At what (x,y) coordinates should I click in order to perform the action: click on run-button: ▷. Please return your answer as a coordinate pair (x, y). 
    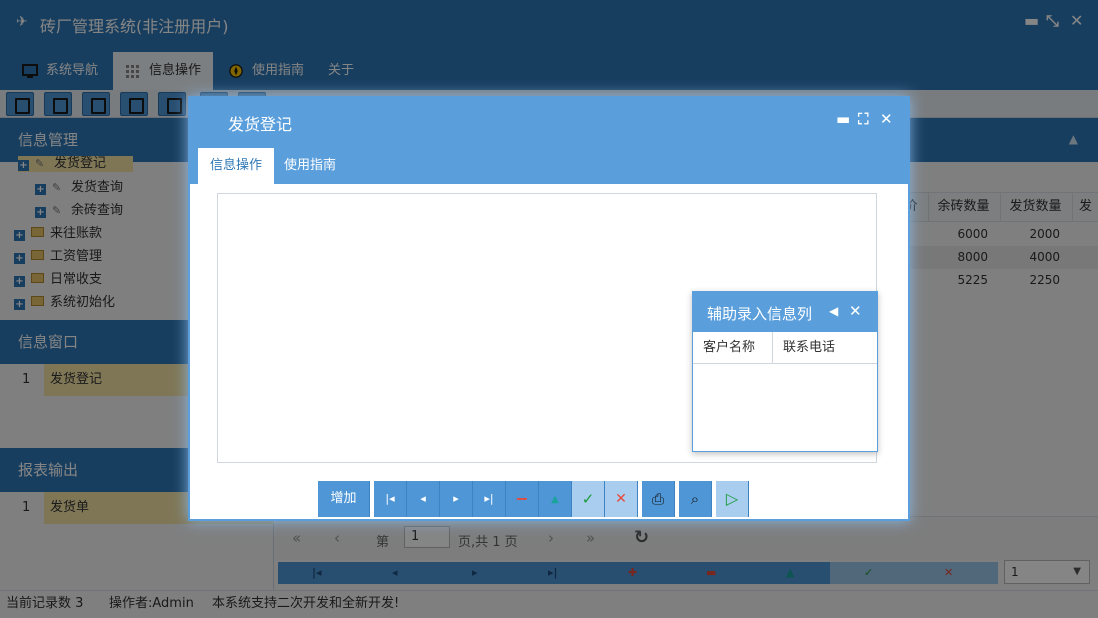
    Looking at the image, I should click on (732, 499).